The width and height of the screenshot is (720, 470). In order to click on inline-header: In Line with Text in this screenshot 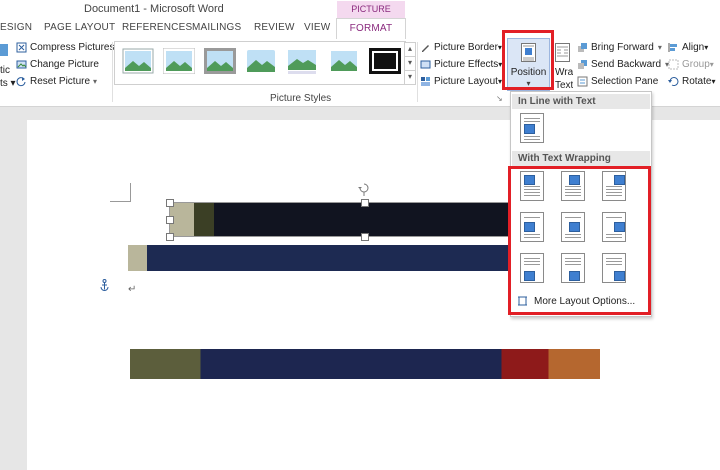, I will do `click(581, 101)`.